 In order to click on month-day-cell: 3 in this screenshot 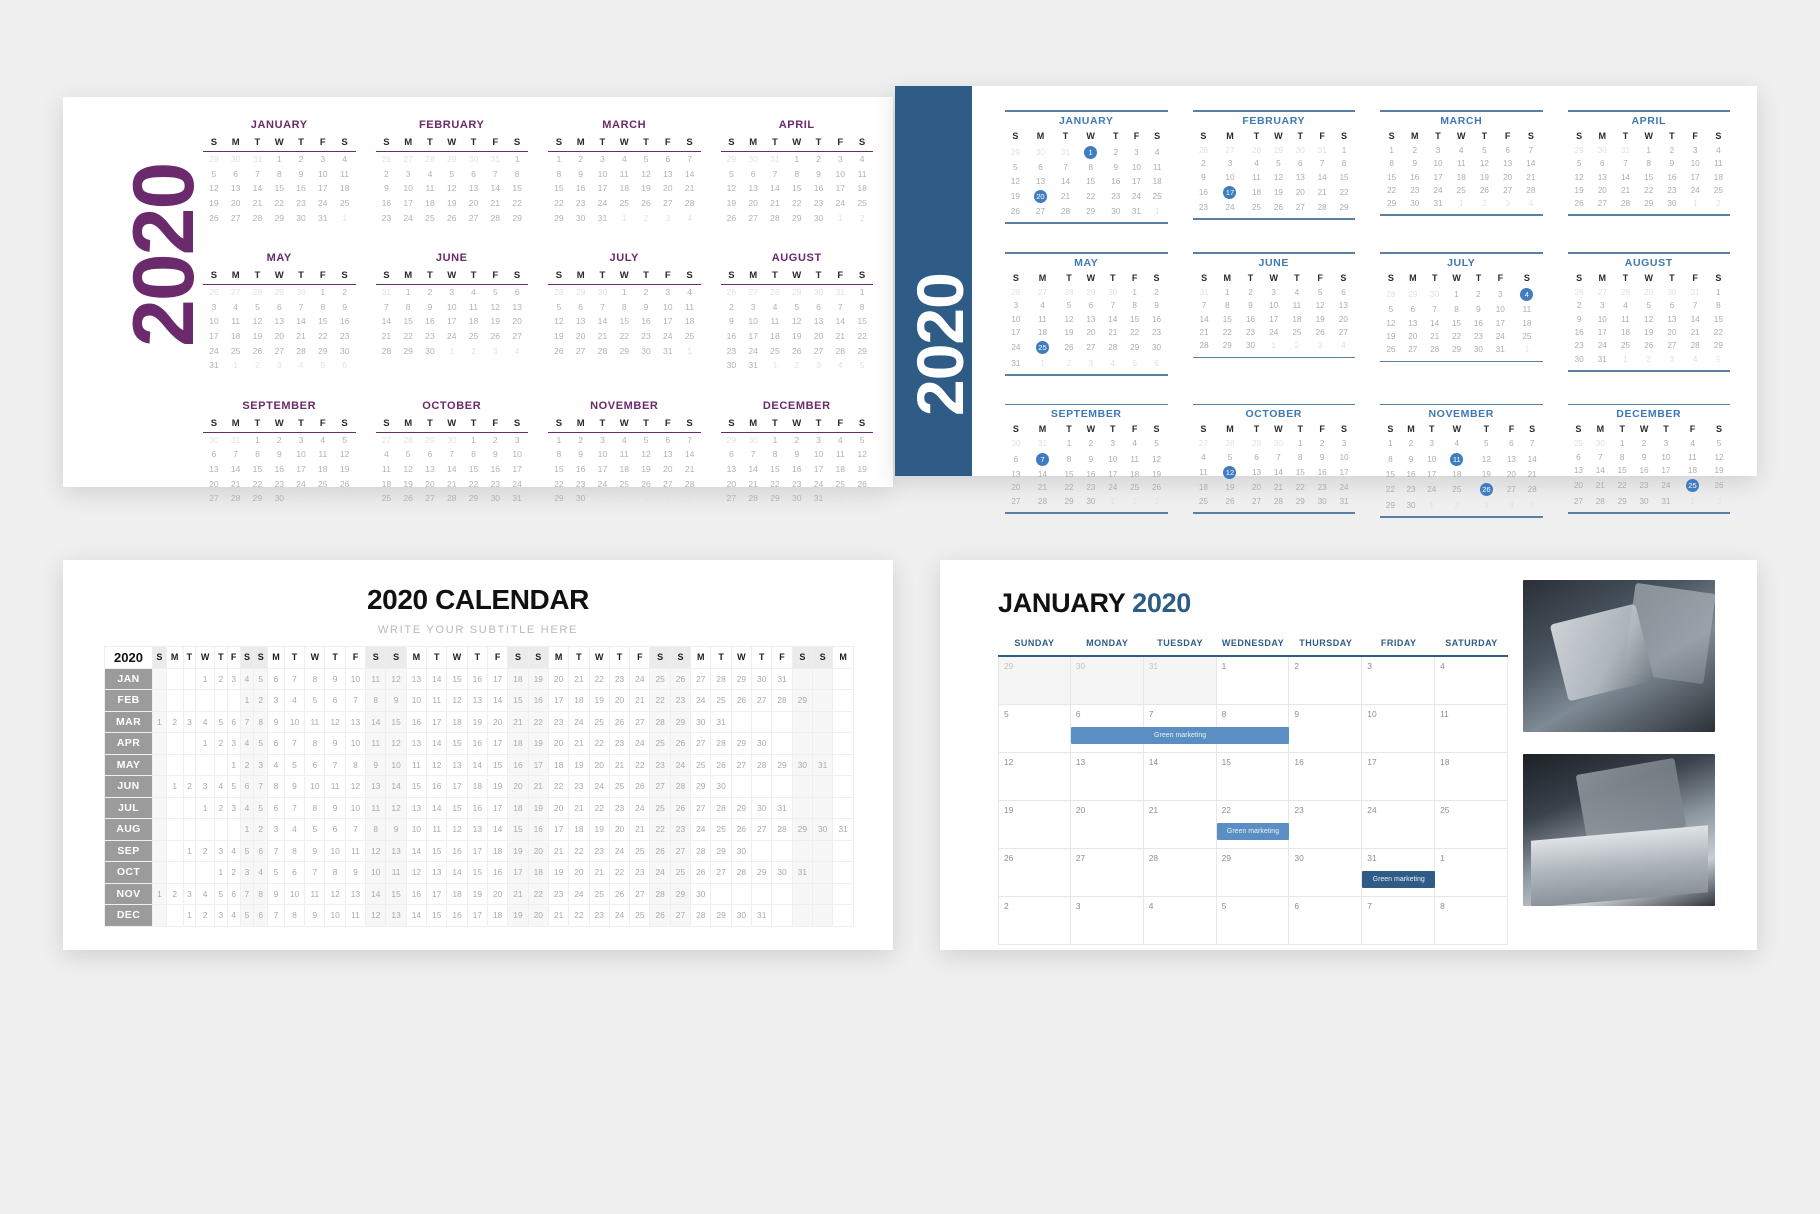, I will do `click(1399, 681)`.